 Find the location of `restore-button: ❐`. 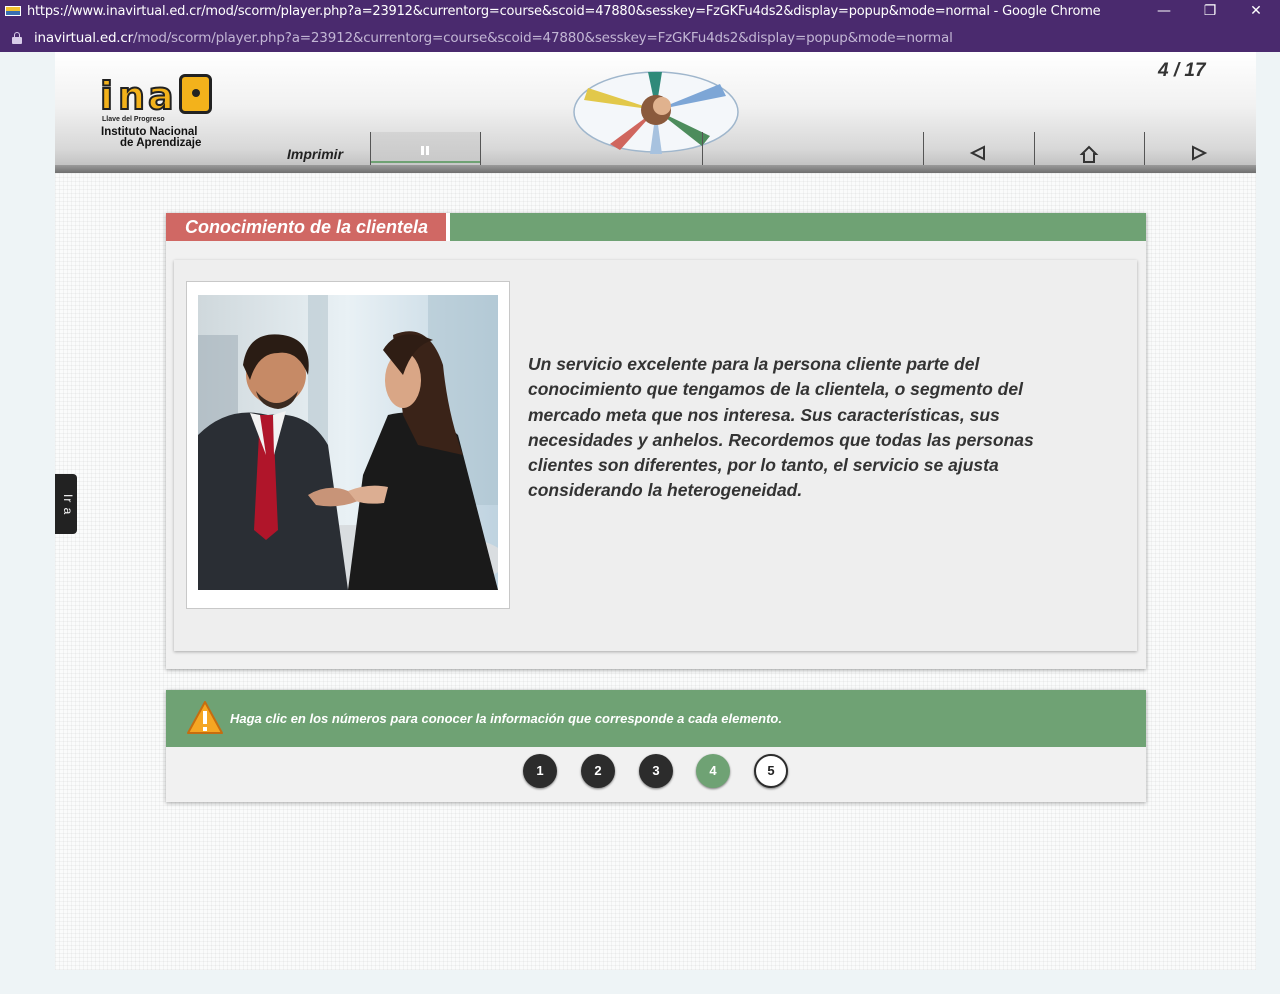

restore-button: ❐ is located at coordinates (1210, 12).